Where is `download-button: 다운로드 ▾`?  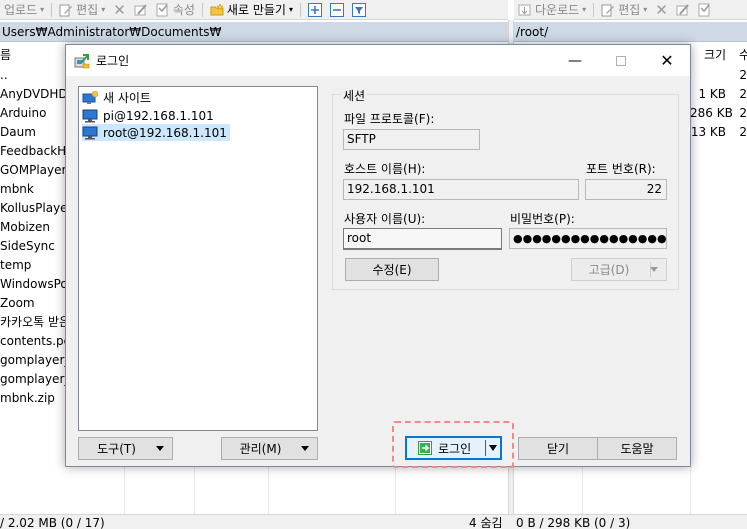
download-button: 다운로드 ▾ is located at coordinates (552, 9).